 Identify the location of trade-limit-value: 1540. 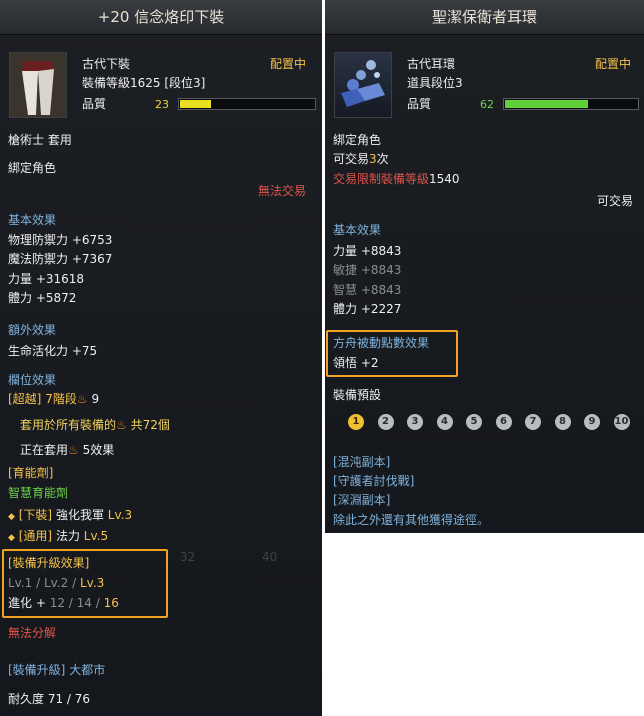
(444, 179).